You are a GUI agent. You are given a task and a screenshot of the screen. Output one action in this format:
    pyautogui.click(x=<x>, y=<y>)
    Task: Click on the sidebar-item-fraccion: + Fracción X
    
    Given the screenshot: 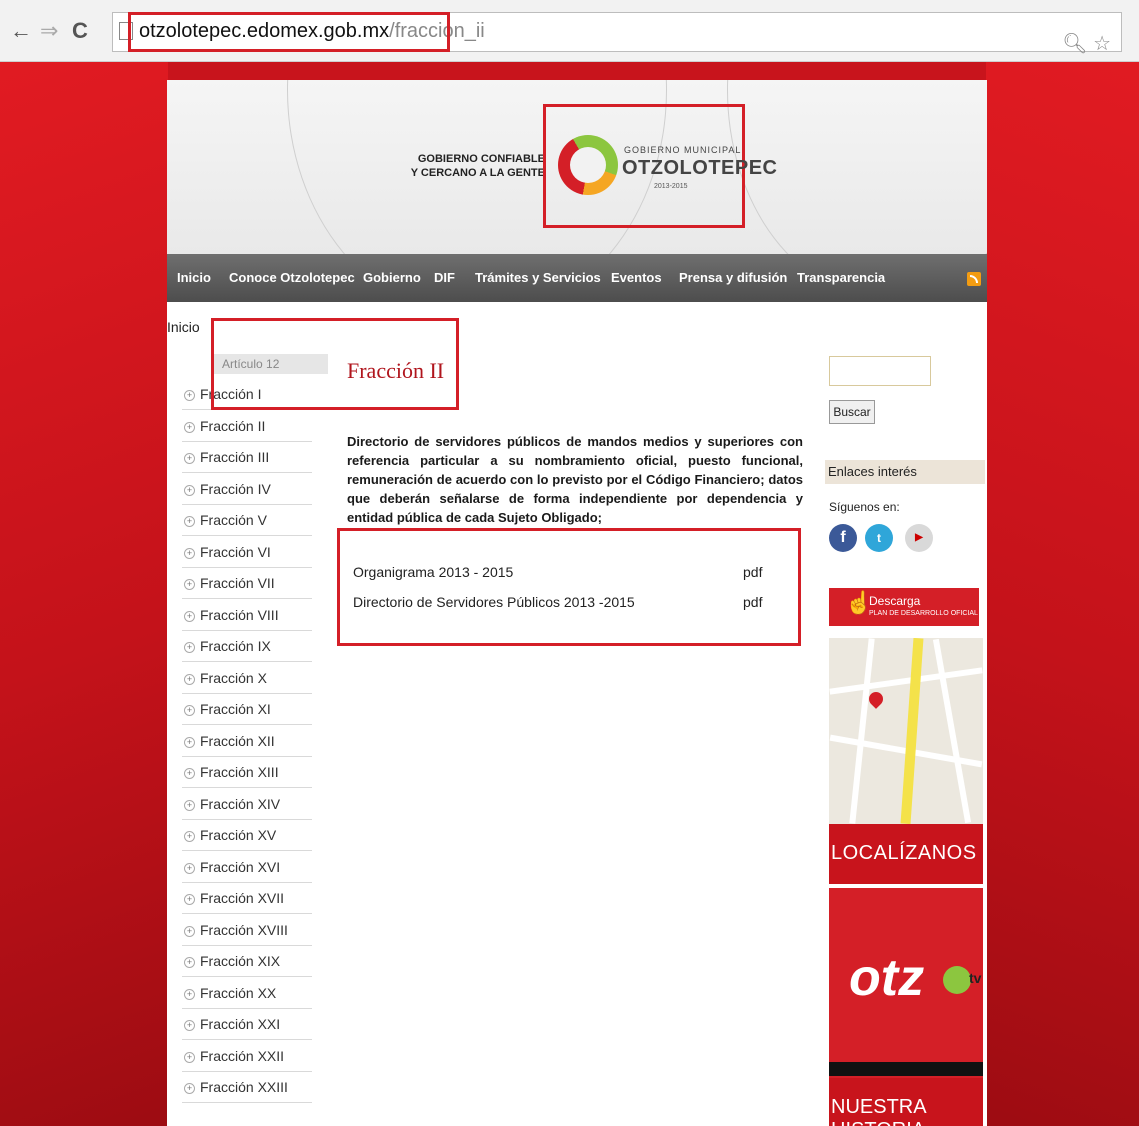 What is the action you would take?
    pyautogui.click(x=247, y=679)
    